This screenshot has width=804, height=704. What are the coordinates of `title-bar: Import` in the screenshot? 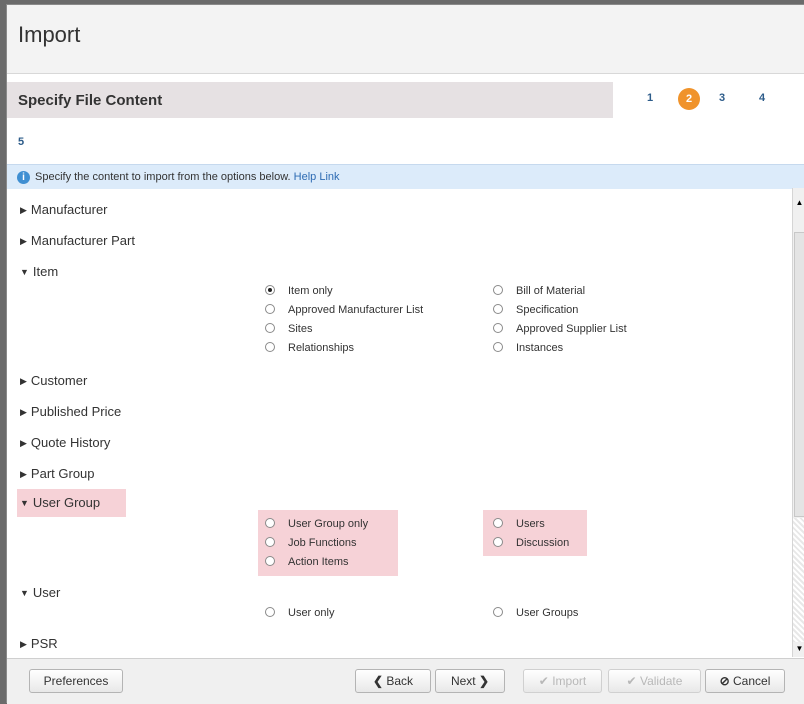 It's located at (405, 39).